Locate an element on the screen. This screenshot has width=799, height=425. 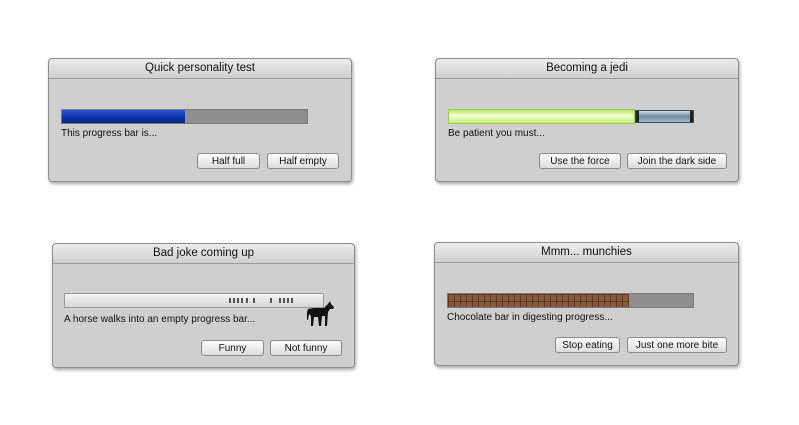
one-more-bite-button: Just one more bite is located at coordinates (677, 345).